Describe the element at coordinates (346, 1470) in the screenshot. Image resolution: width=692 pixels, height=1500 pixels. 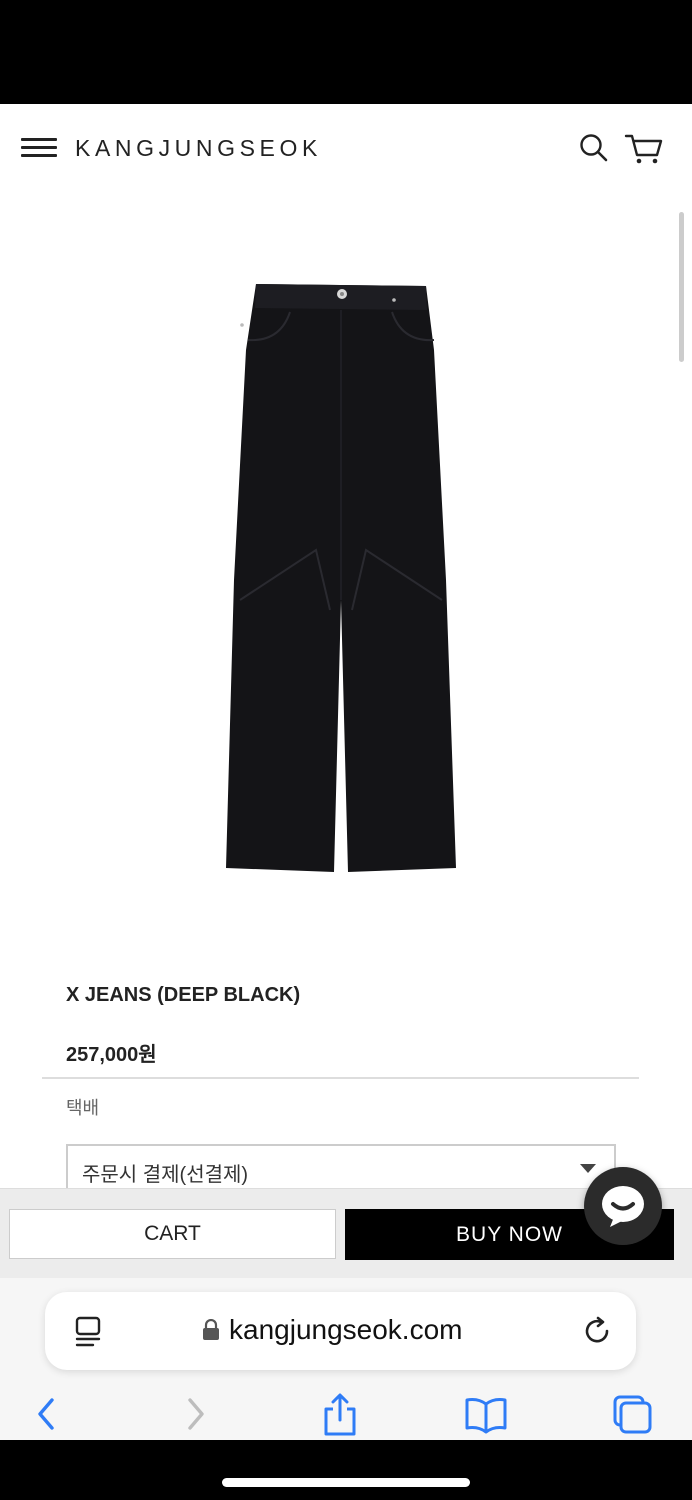
I see `home-indicator-area` at that location.